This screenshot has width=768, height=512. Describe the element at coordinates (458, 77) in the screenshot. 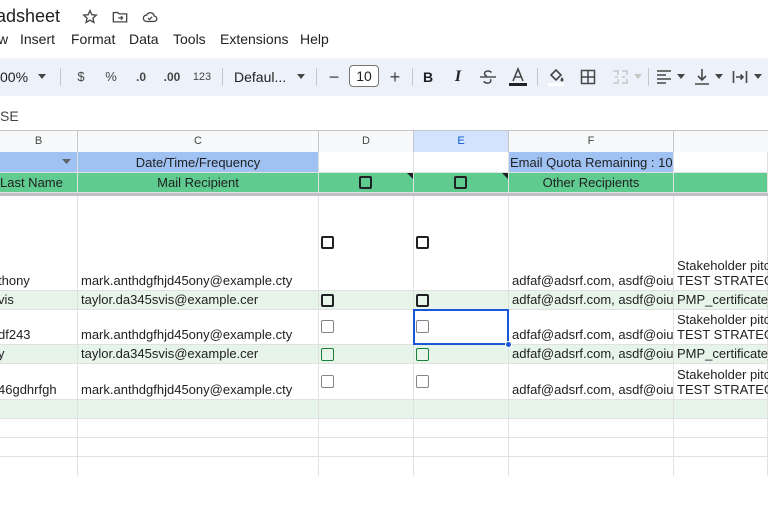

I see `italic-button: I` at that location.